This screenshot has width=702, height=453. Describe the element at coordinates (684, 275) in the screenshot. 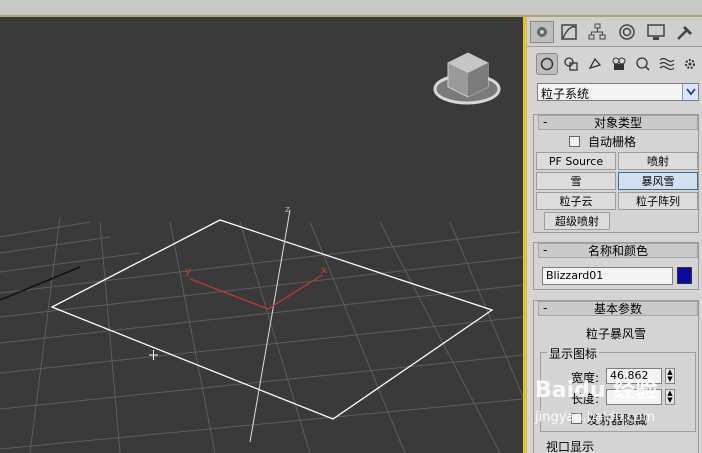

I see `object-color-swatch` at that location.